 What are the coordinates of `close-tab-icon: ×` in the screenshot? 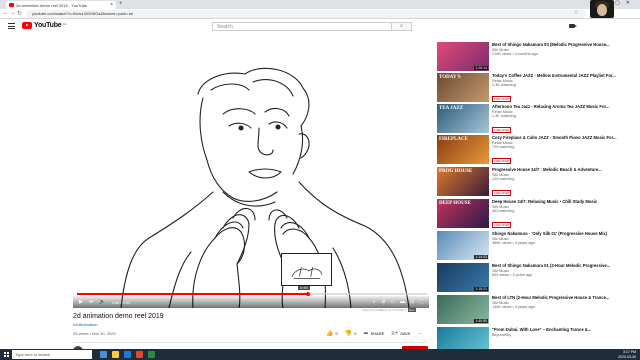 It's located at (111, 5).